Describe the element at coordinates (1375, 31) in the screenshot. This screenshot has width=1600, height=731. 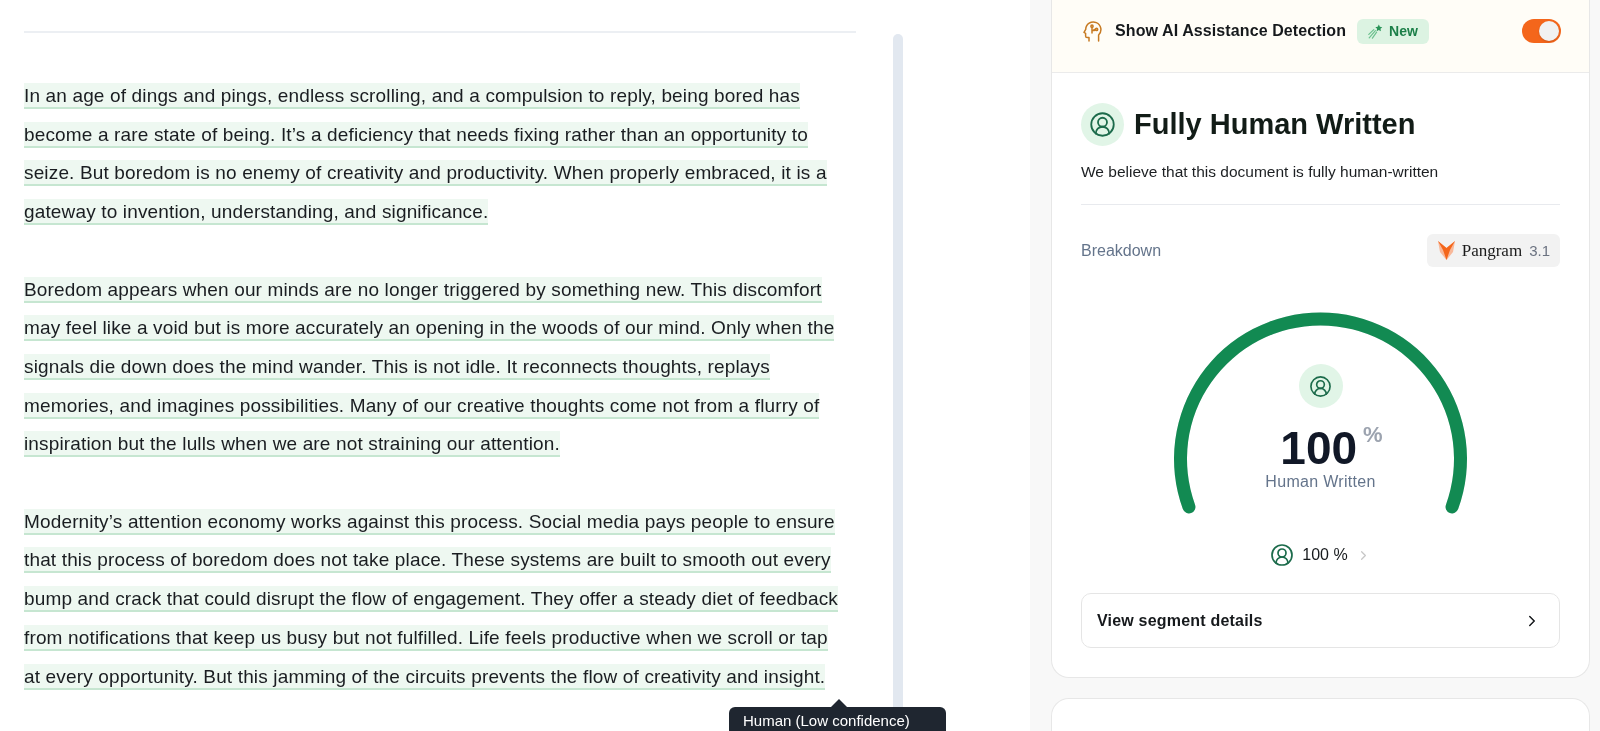
I see `shooting-star-icon` at that location.